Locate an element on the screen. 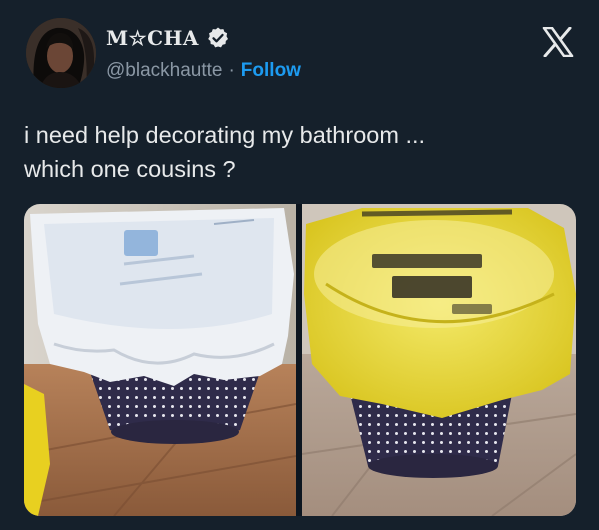  author-handle: @blackhautte is located at coordinates (164, 71).